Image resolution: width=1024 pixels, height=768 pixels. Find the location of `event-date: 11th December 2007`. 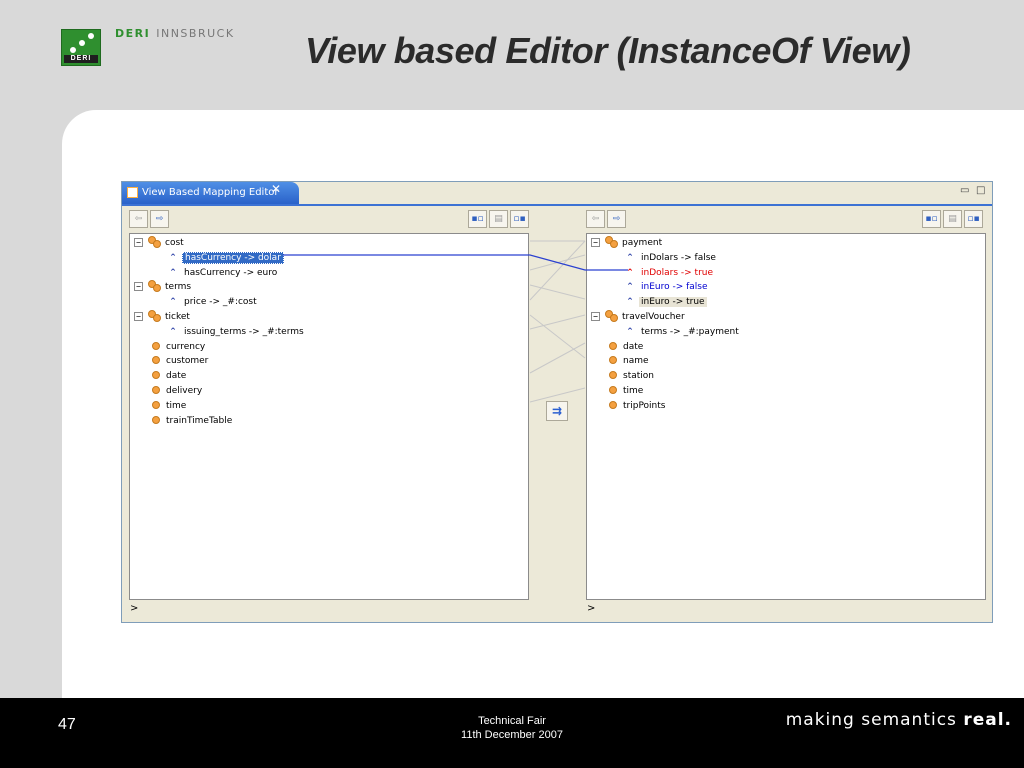

event-date: 11th December 2007 is located at coordinates (512, 735).